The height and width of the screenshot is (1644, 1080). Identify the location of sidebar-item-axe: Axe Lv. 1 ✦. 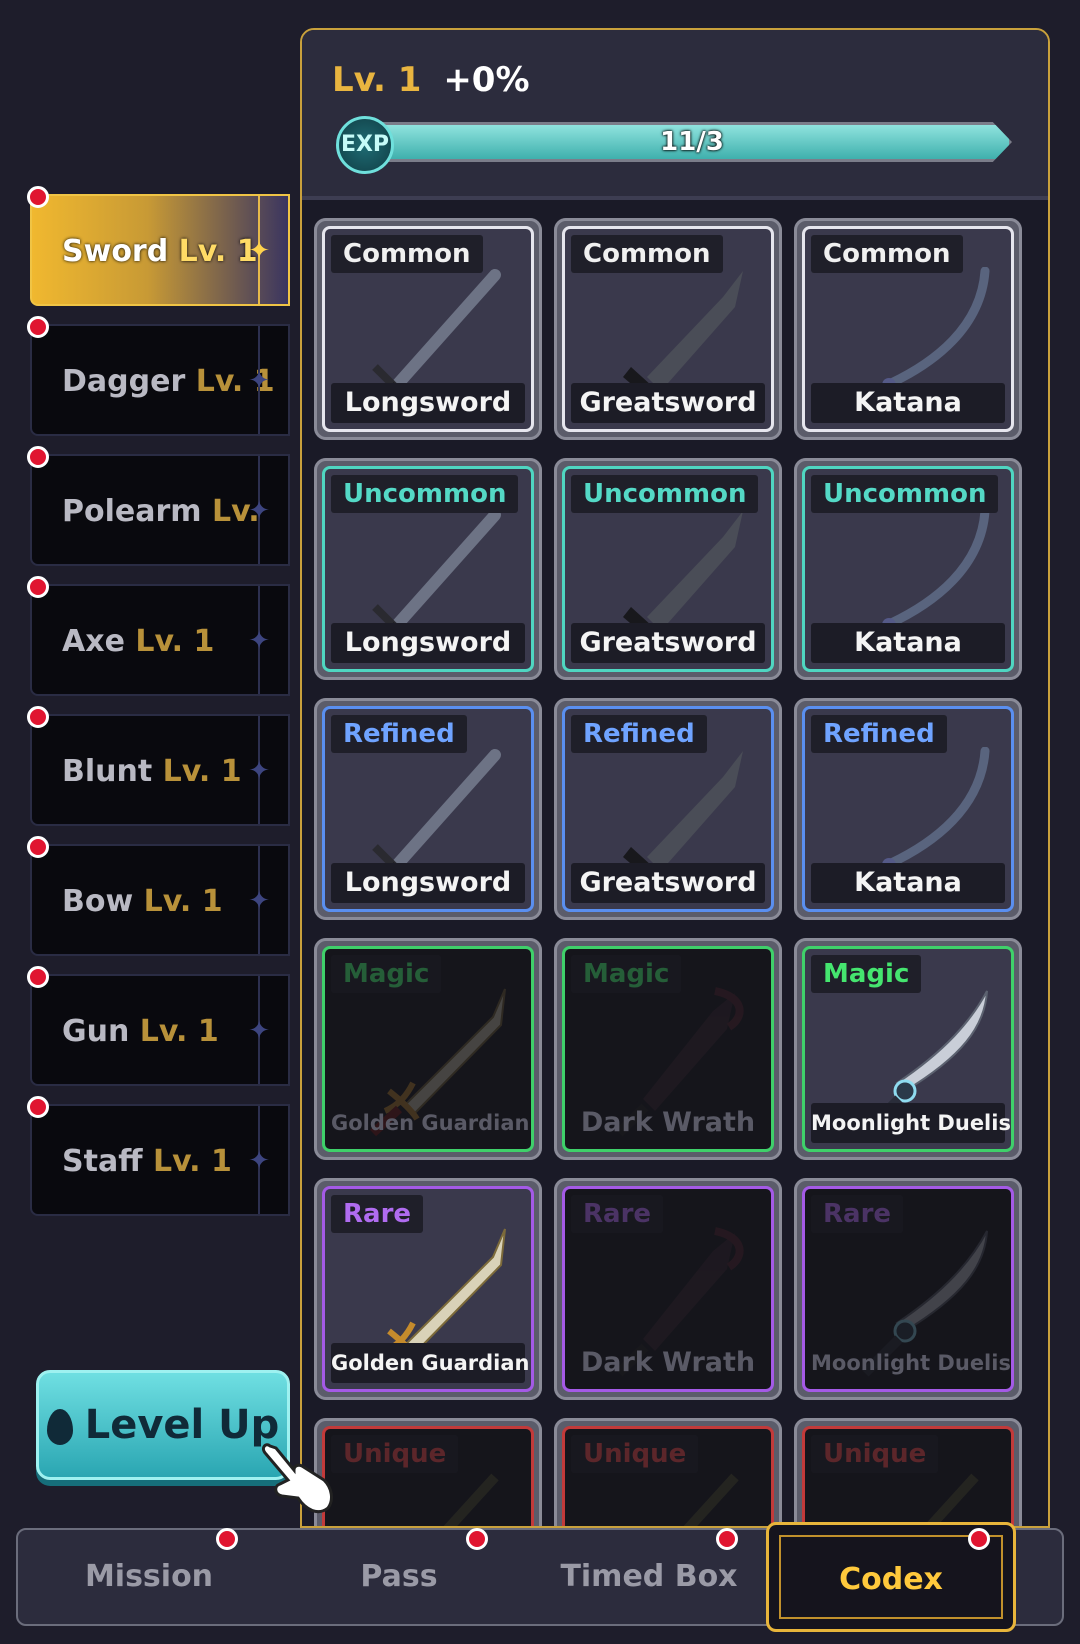
(160, 640).